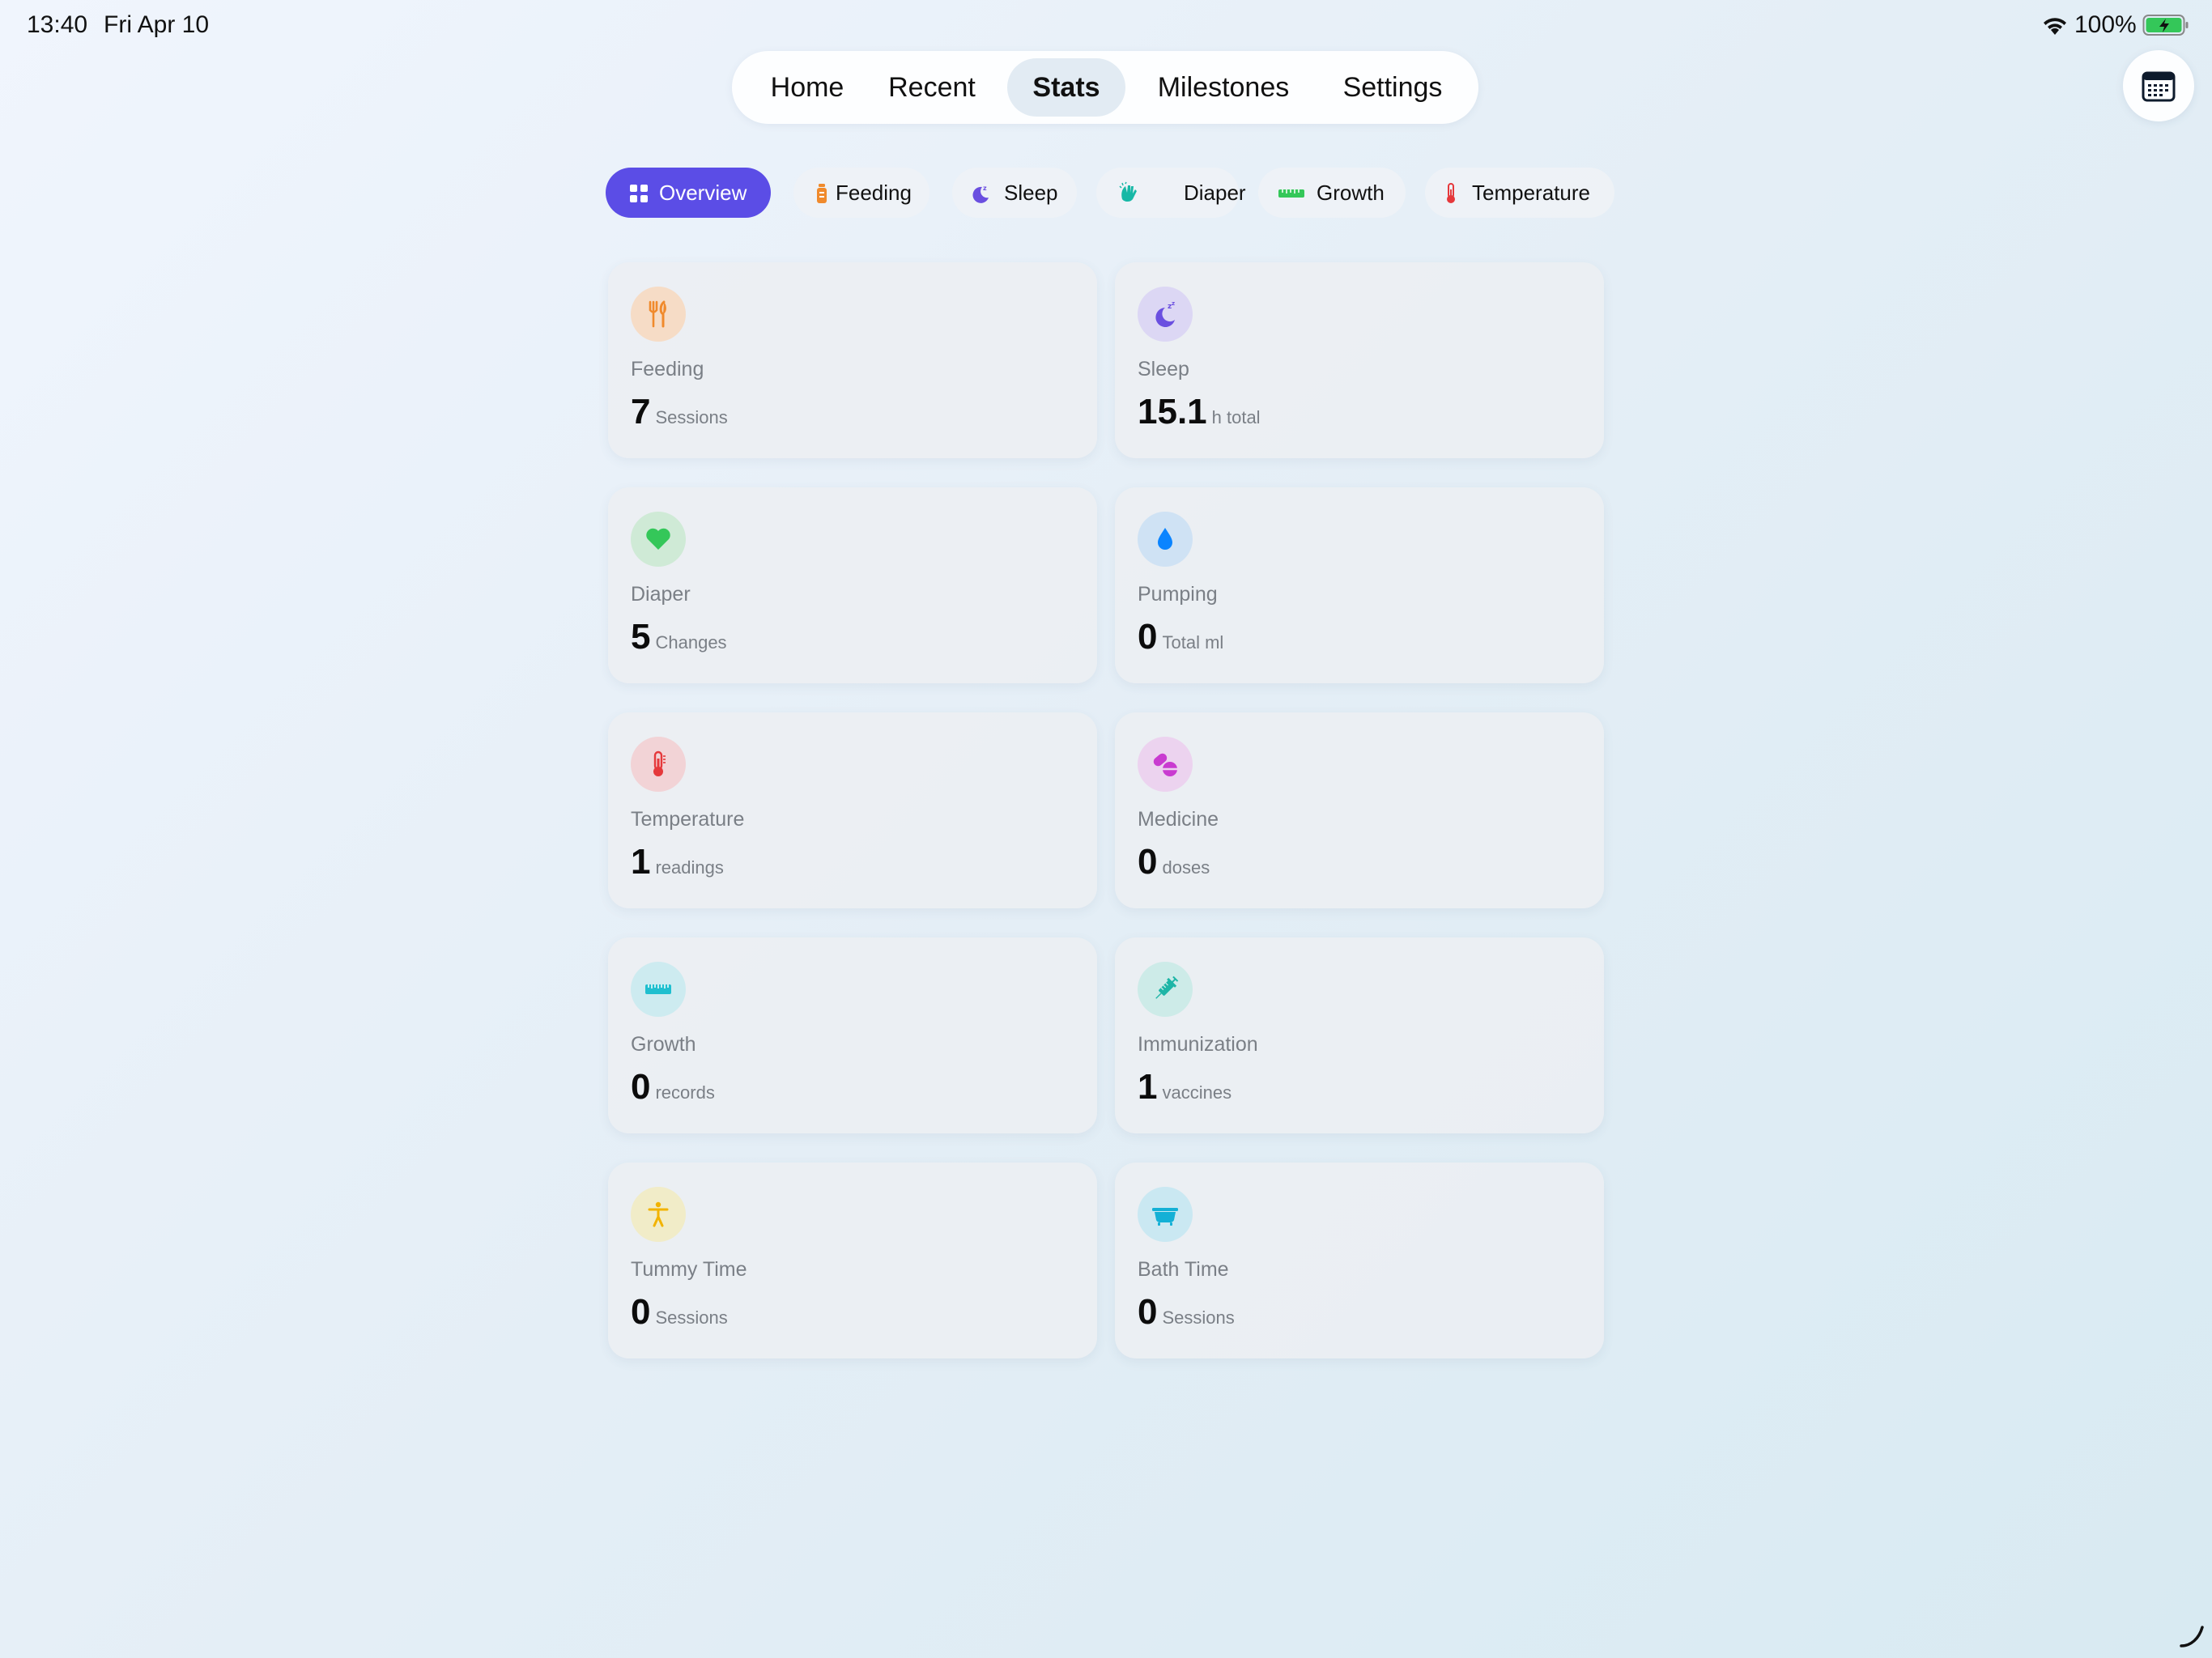 Image resolution: width=2212 pixels, height=1658 pixels. I want to click on stat-card-pumping: Pumping 0 Total ml, so click(1360, 585).